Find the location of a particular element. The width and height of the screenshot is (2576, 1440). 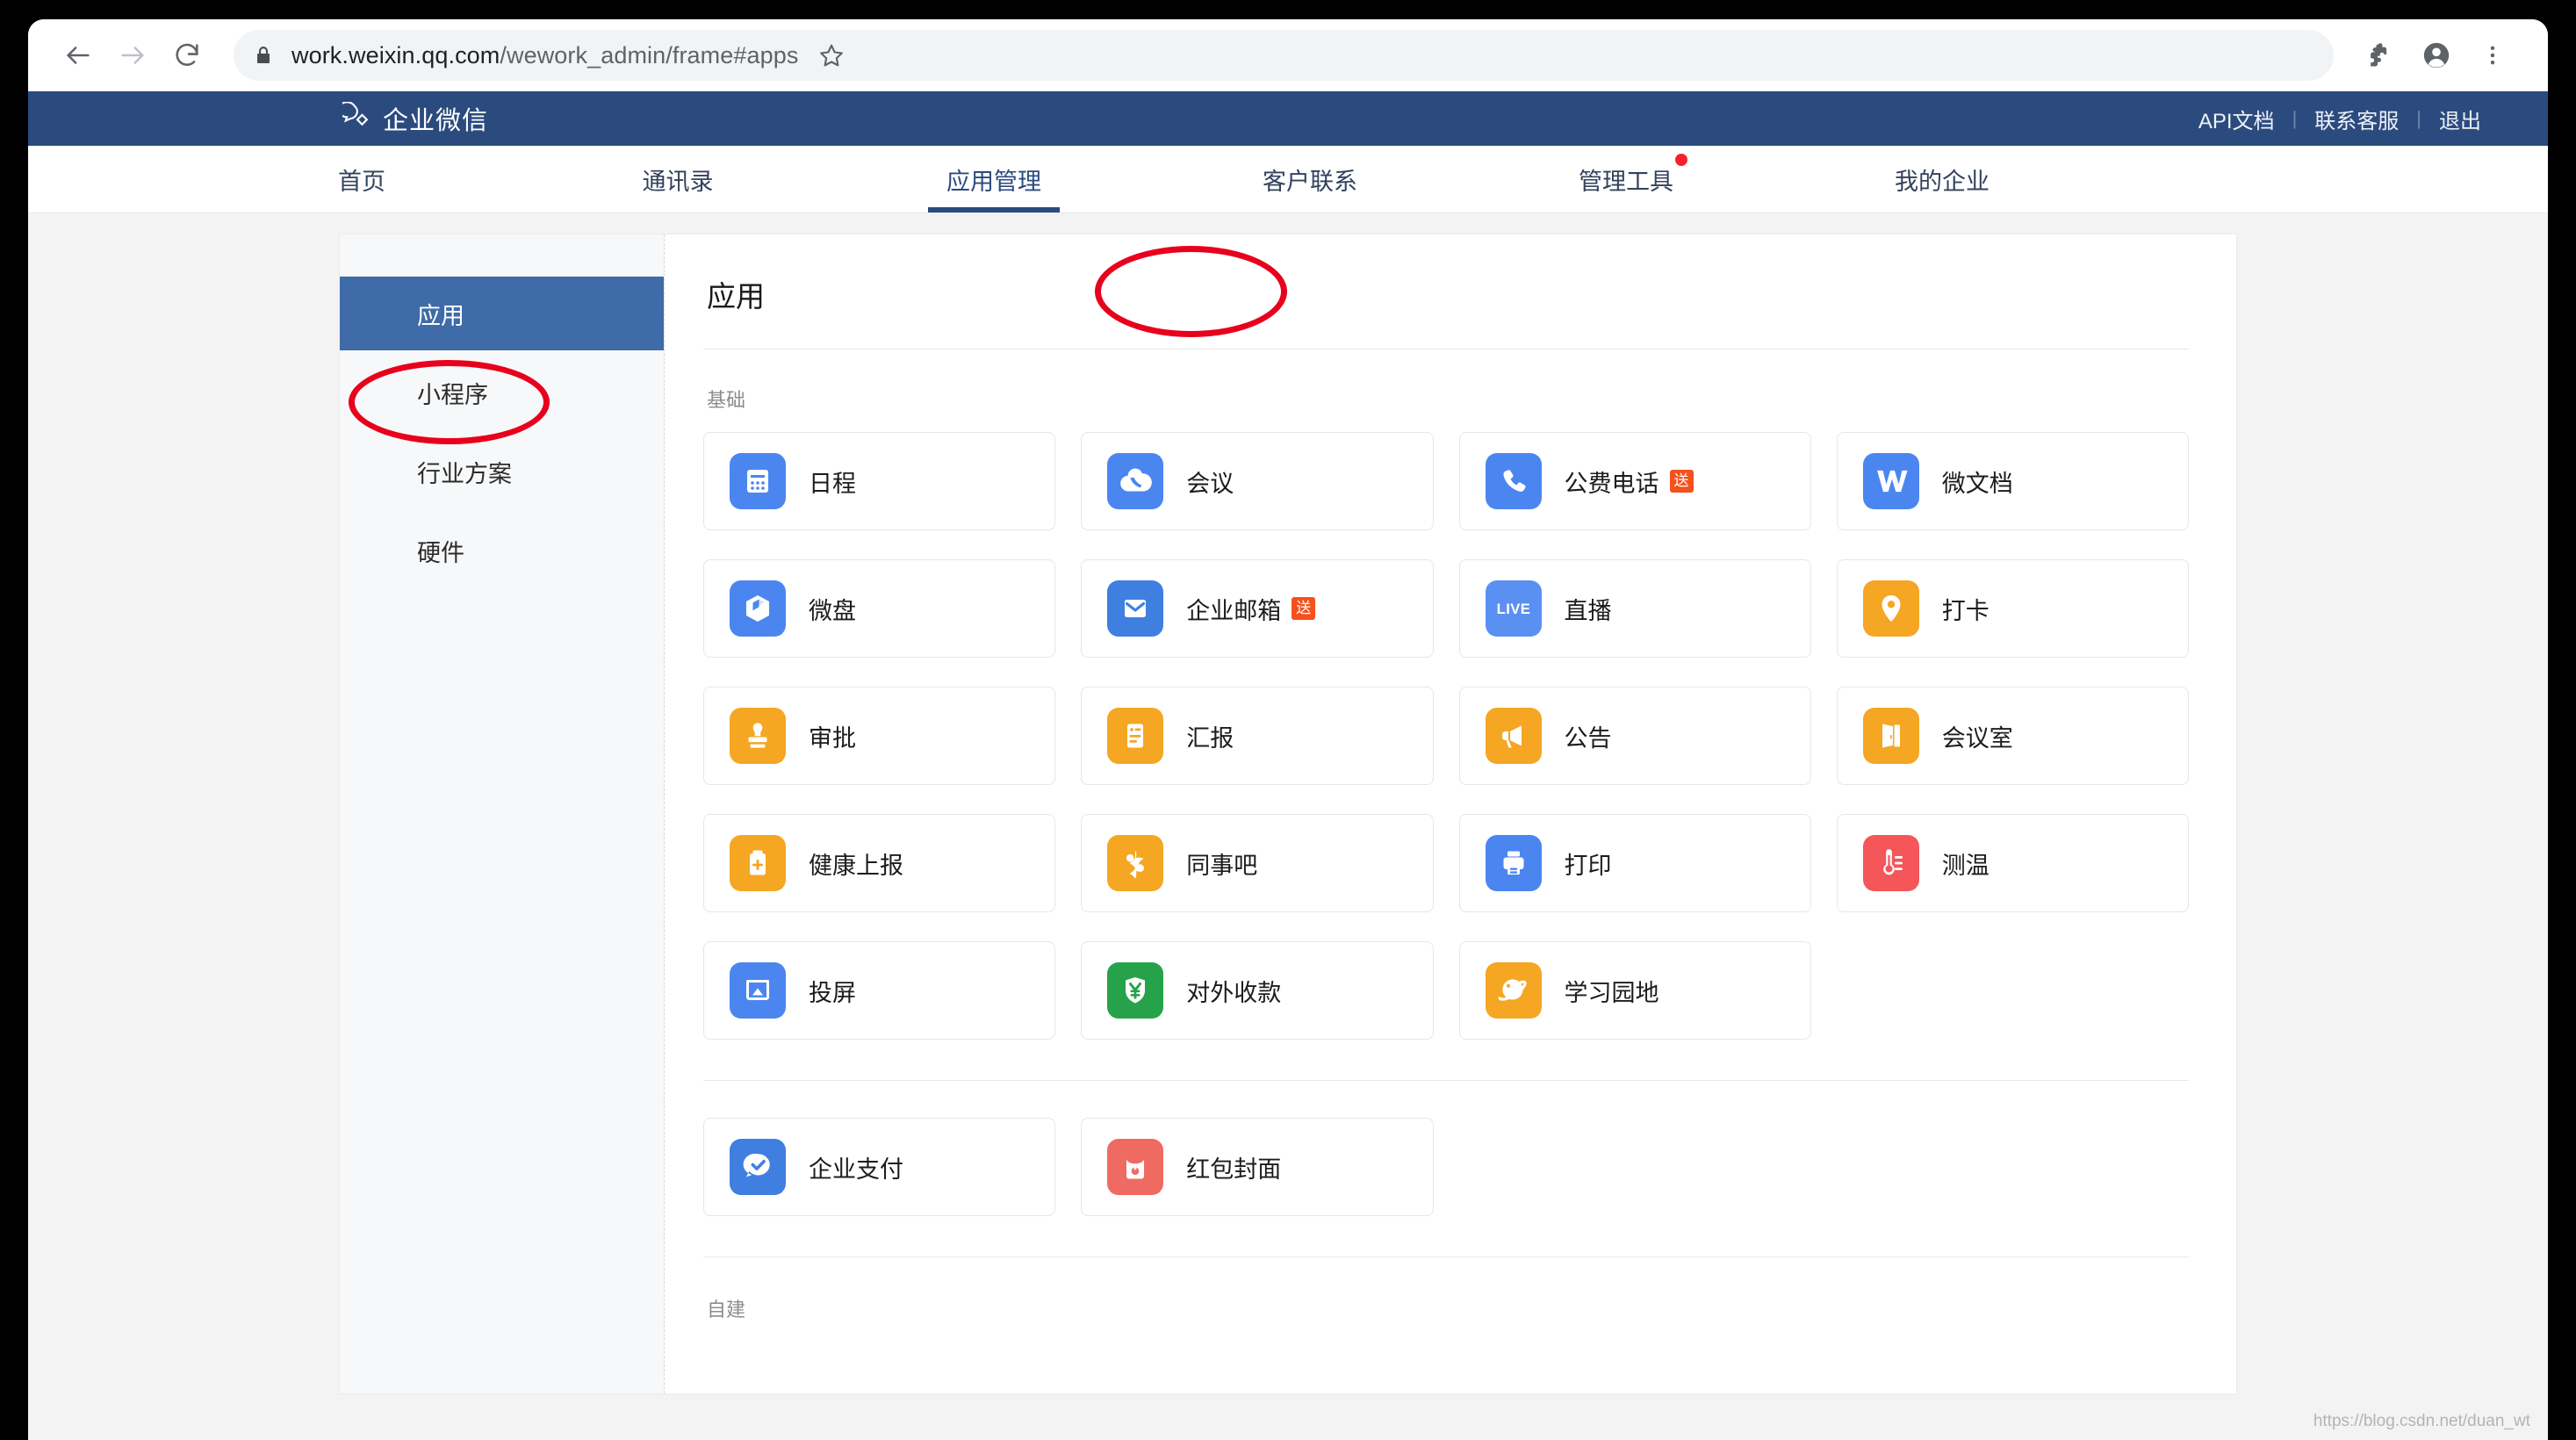

payment-apps-grid: 企业支付 红包封面 is located at coordinates (1446, 1167).